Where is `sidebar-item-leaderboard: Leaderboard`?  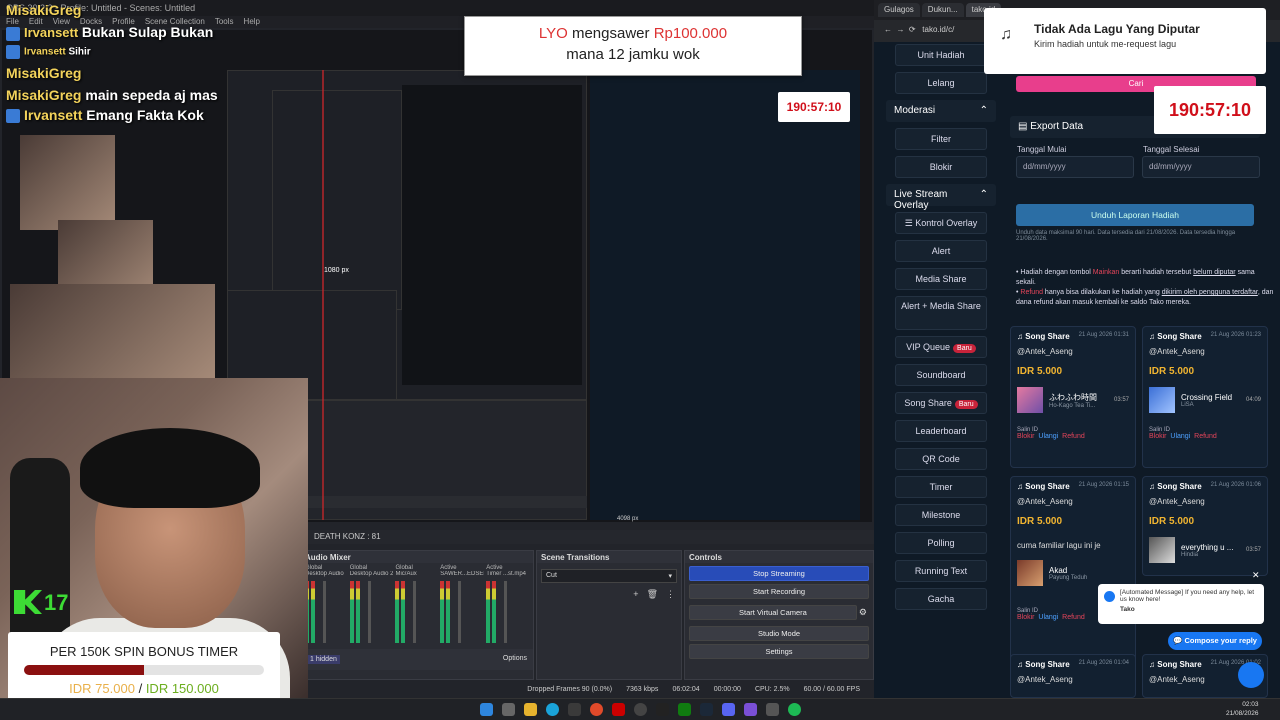
sidebar-item-leaderboard: Leaderboard is located at coordinates (941, 431).